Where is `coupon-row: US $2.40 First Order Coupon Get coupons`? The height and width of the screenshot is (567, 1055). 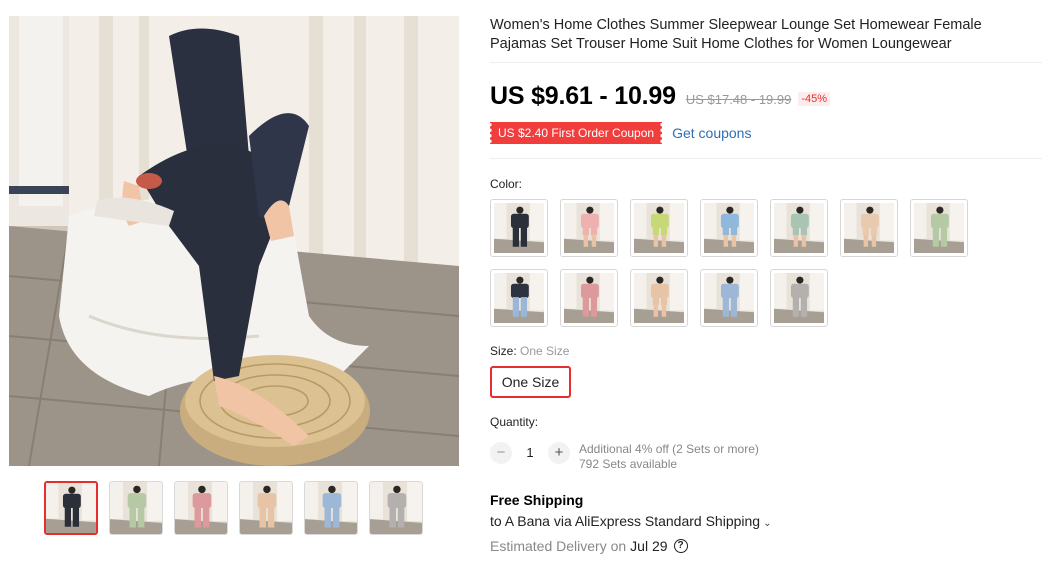
coupon-row: US $2.40 First Order Coupon Get coupons is located at coordinates (618, 133).